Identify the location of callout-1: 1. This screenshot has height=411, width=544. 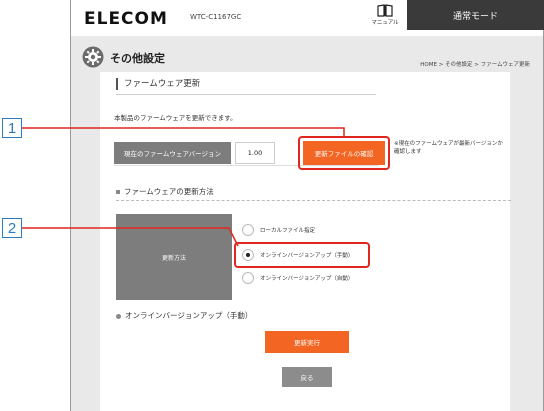
(12, 128).